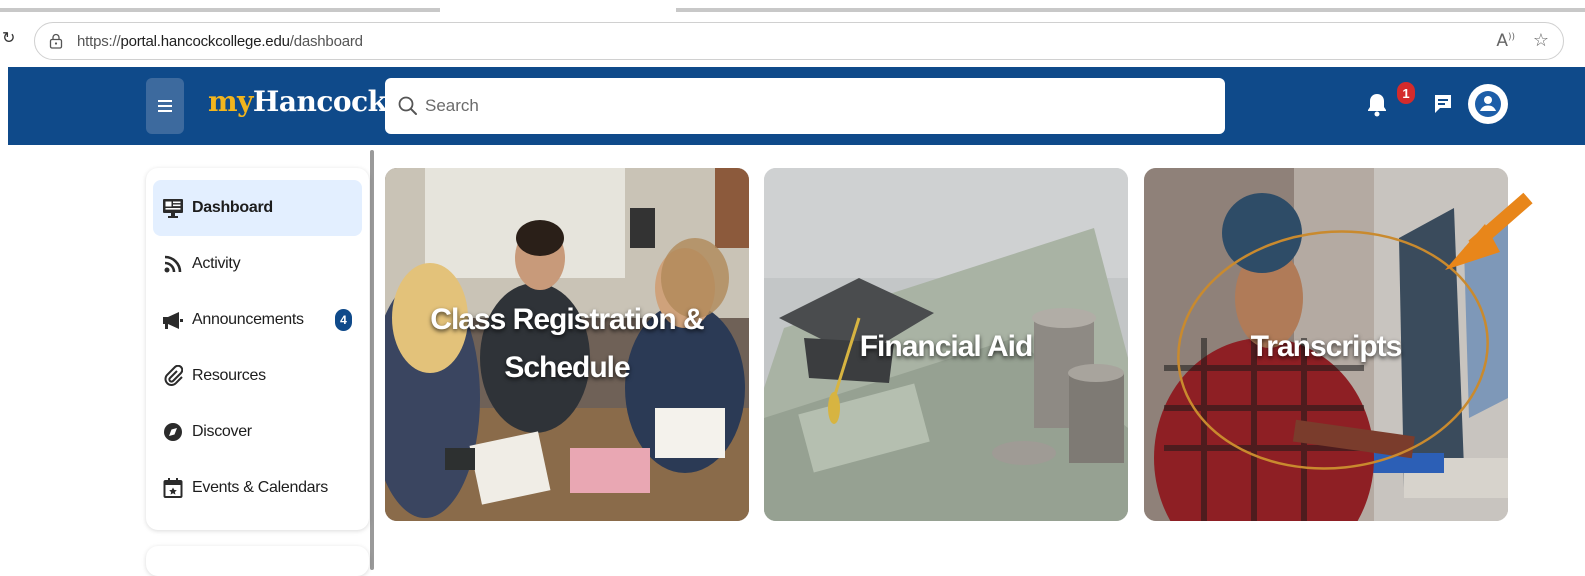  What do you see at coordinates (1489, 231) in the screenshot?
I see `annotation-arrow-icon` at bounding box center [1489, 231].